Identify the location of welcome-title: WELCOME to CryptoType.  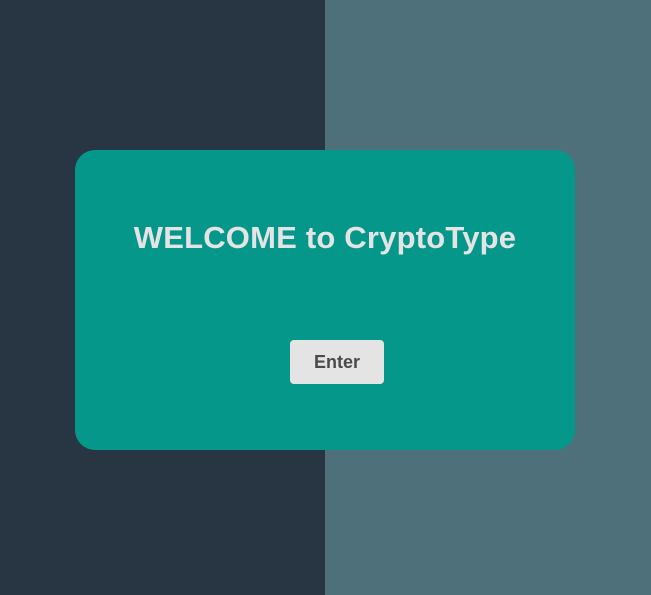
(325, 237).